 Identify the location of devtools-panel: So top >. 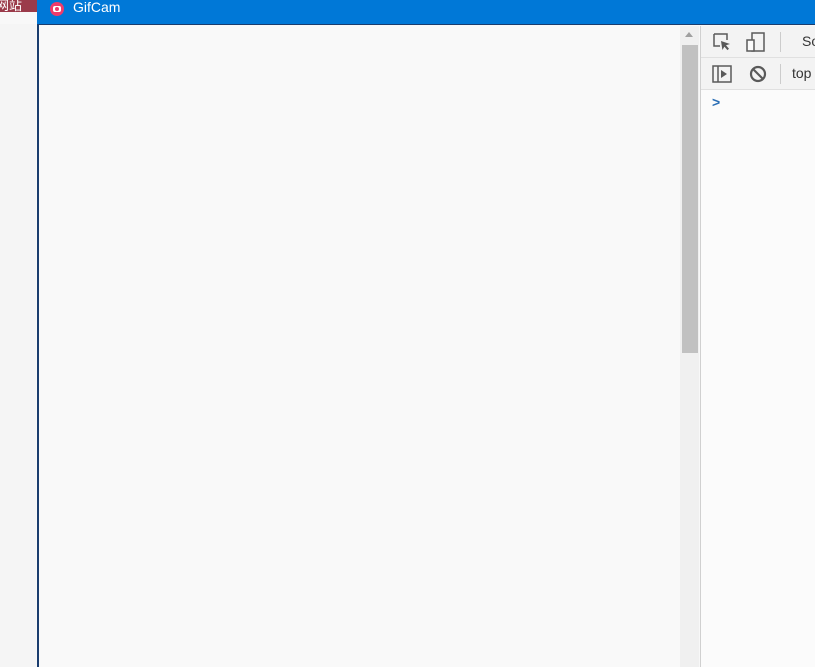
(757, 346).